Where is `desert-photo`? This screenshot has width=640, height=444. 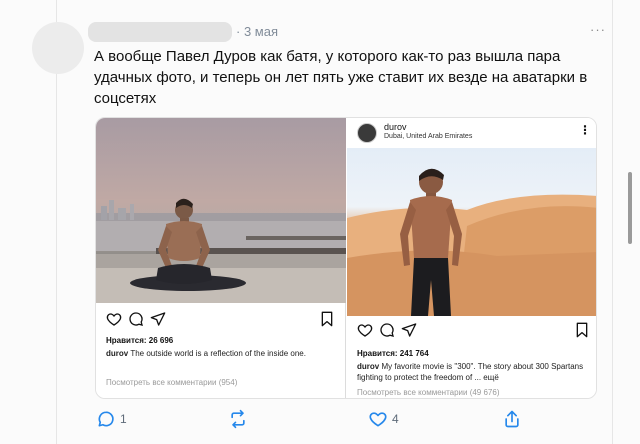
desert-photo is located at coordinates (471, 232).